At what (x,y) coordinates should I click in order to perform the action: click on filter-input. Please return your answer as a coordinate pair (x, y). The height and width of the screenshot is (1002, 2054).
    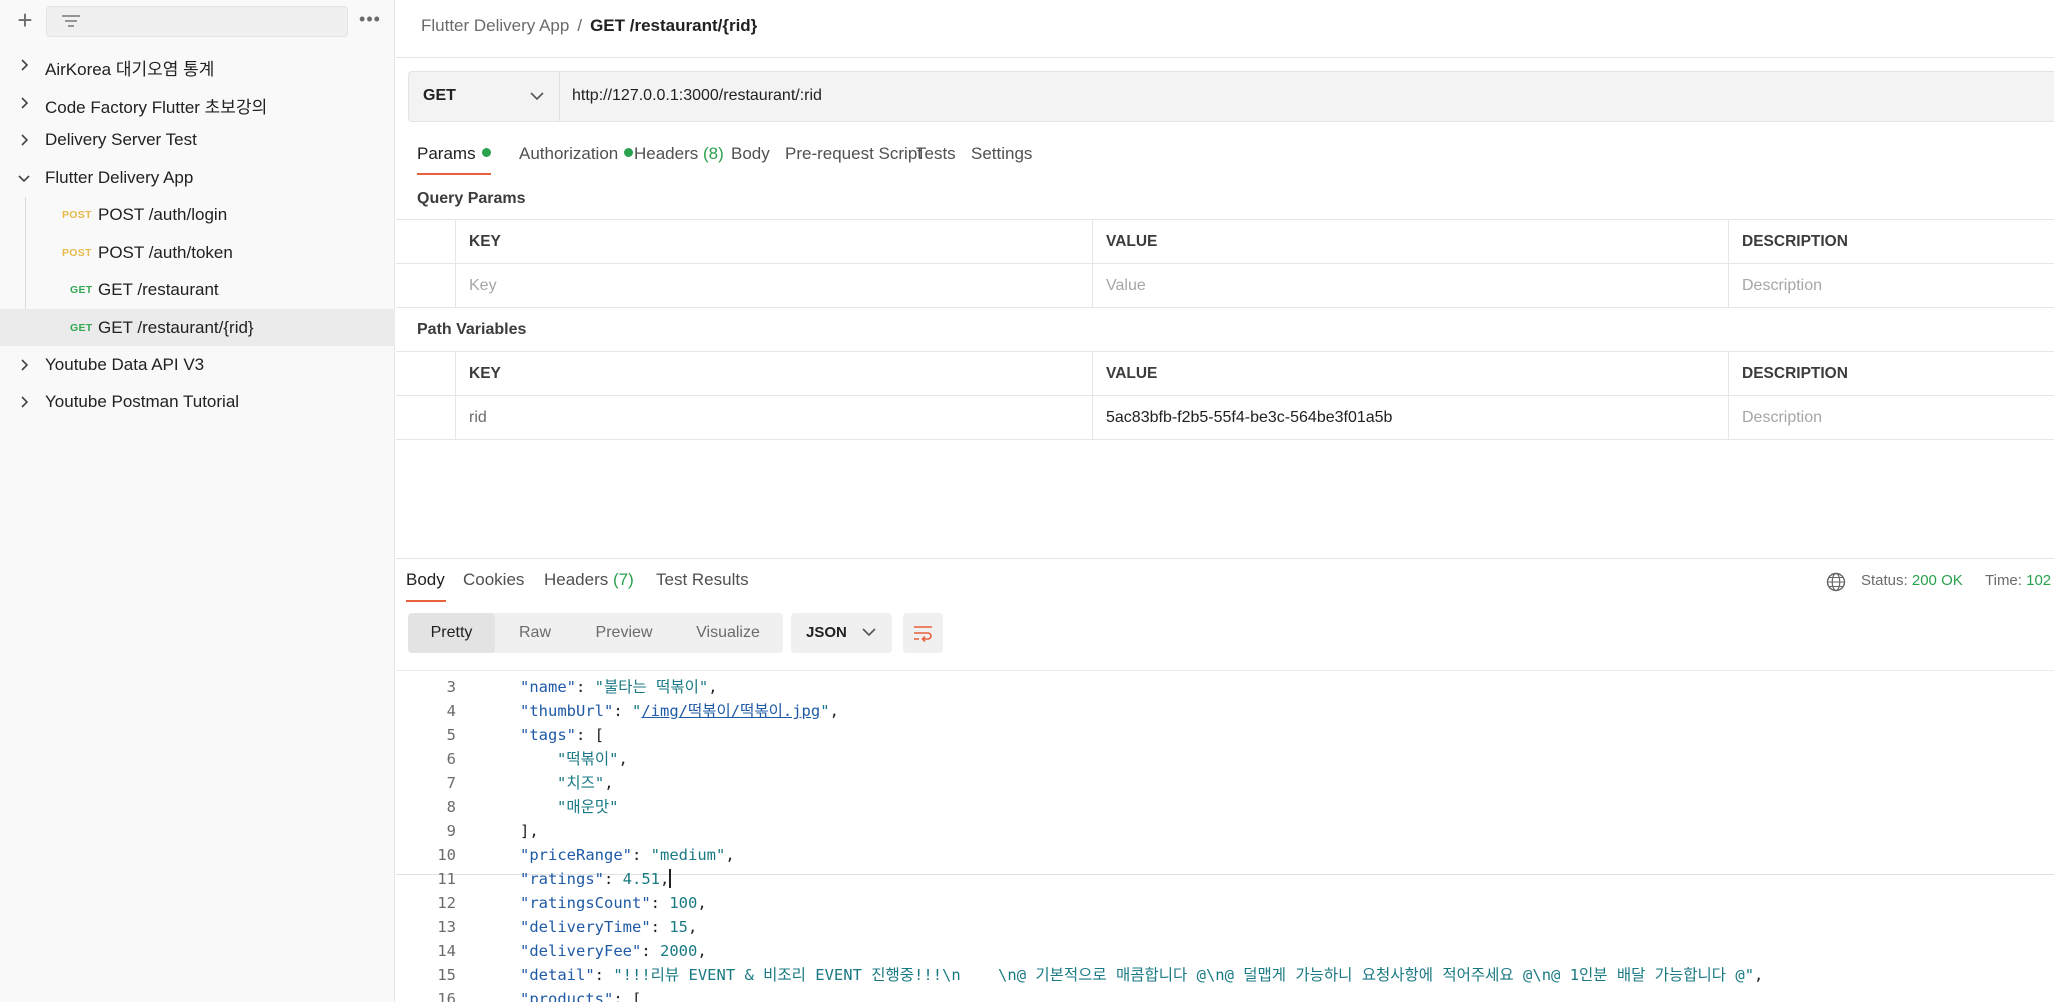
    Looking at the image, I should click on (197, 21).